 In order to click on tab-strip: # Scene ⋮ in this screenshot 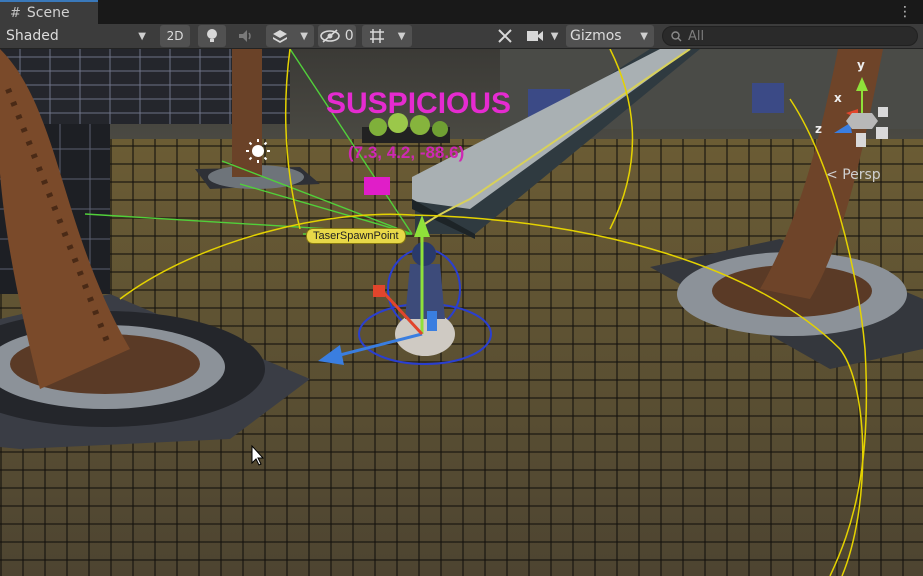, I will do `click(461, 12)`.